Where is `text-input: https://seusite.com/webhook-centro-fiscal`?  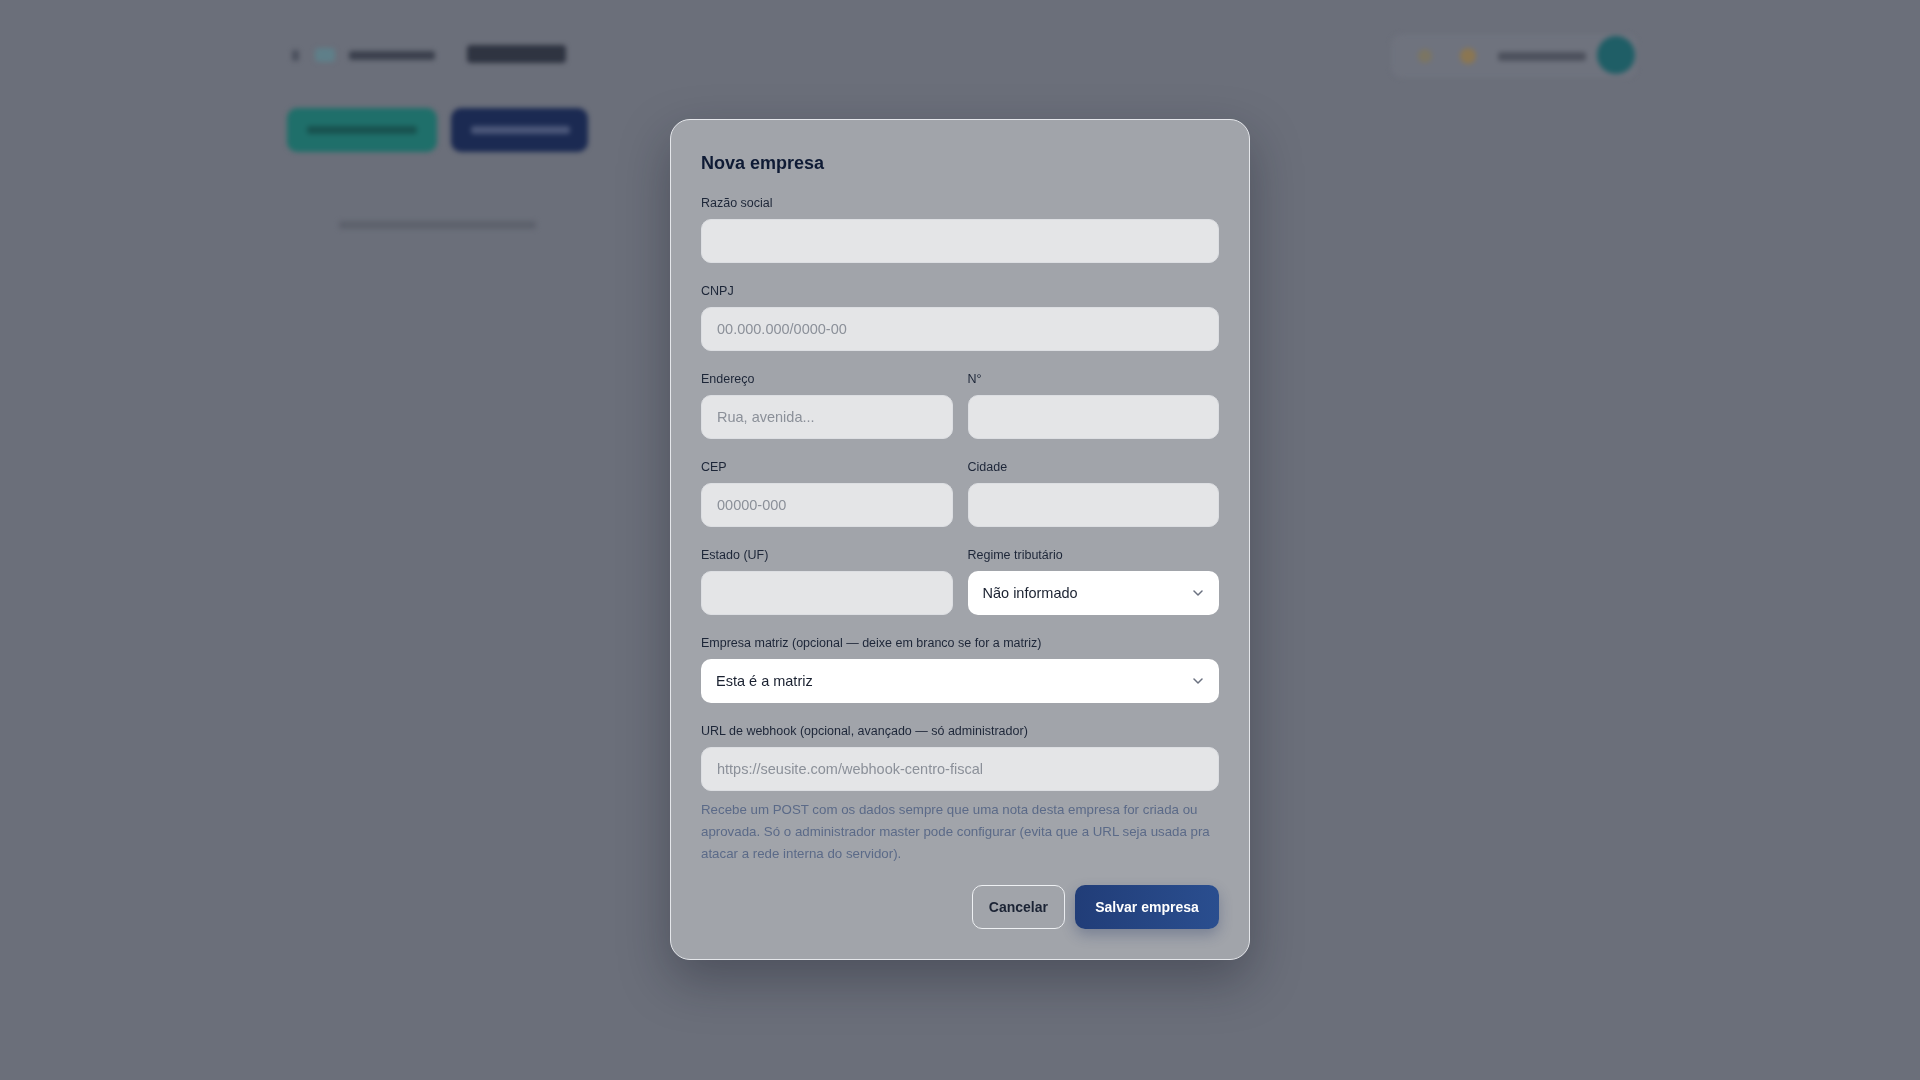 text-input: https://seusite.com/webhook-centro-fiscal is located at coordinates (960, 769).